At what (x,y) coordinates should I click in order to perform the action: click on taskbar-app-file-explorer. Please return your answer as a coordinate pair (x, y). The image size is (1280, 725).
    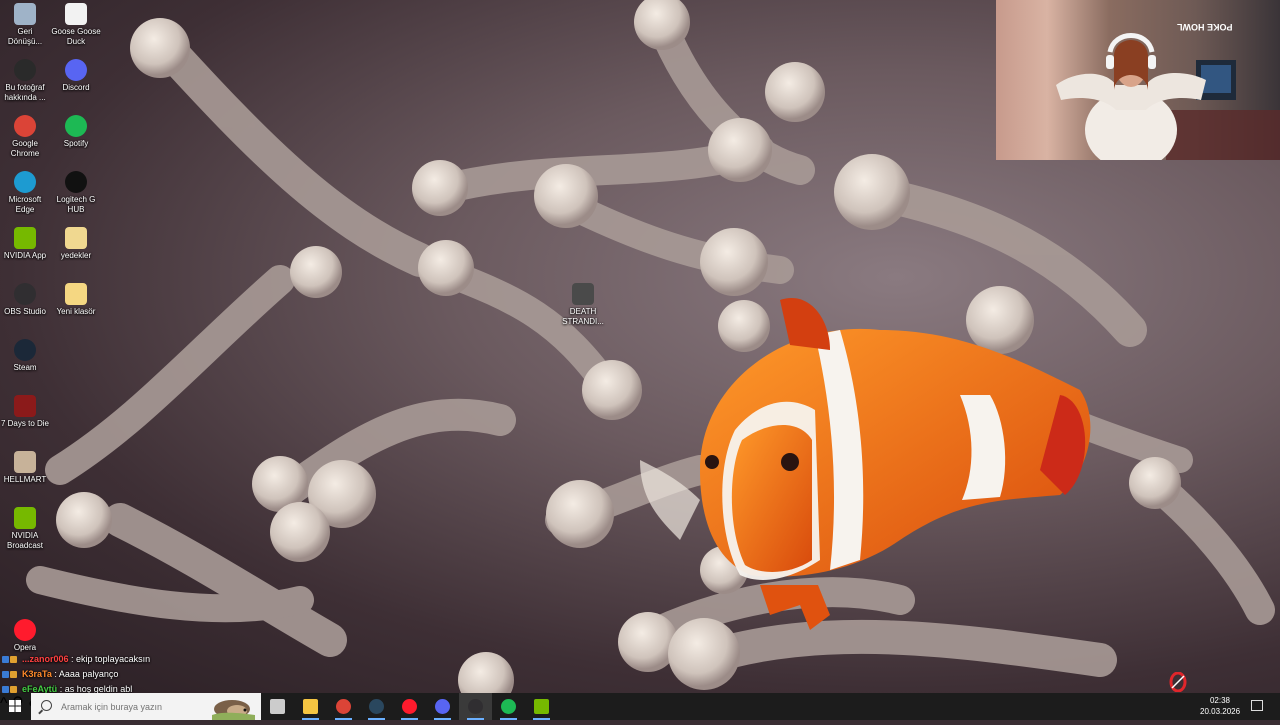
    Looking at the image, I should click on (310, 706).